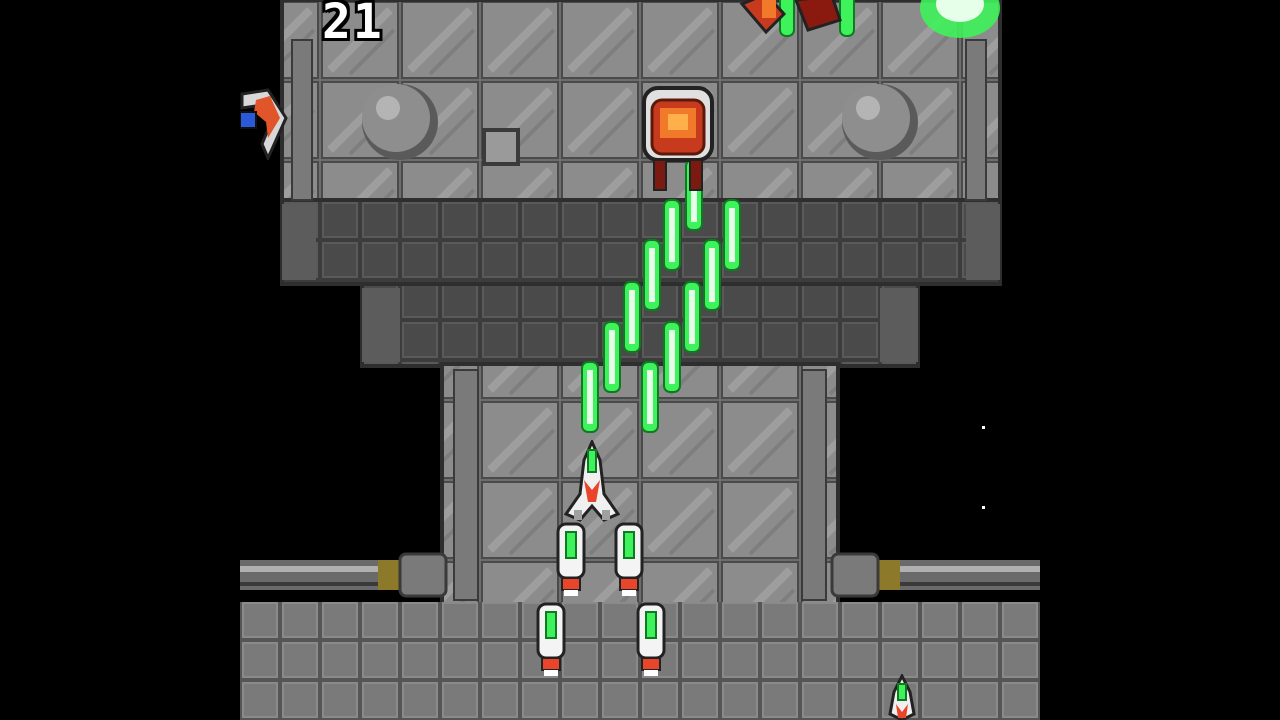 The width and height of the screenshot is (1280, 720). I want to click on orange-turret-icon, so click(678, 138).